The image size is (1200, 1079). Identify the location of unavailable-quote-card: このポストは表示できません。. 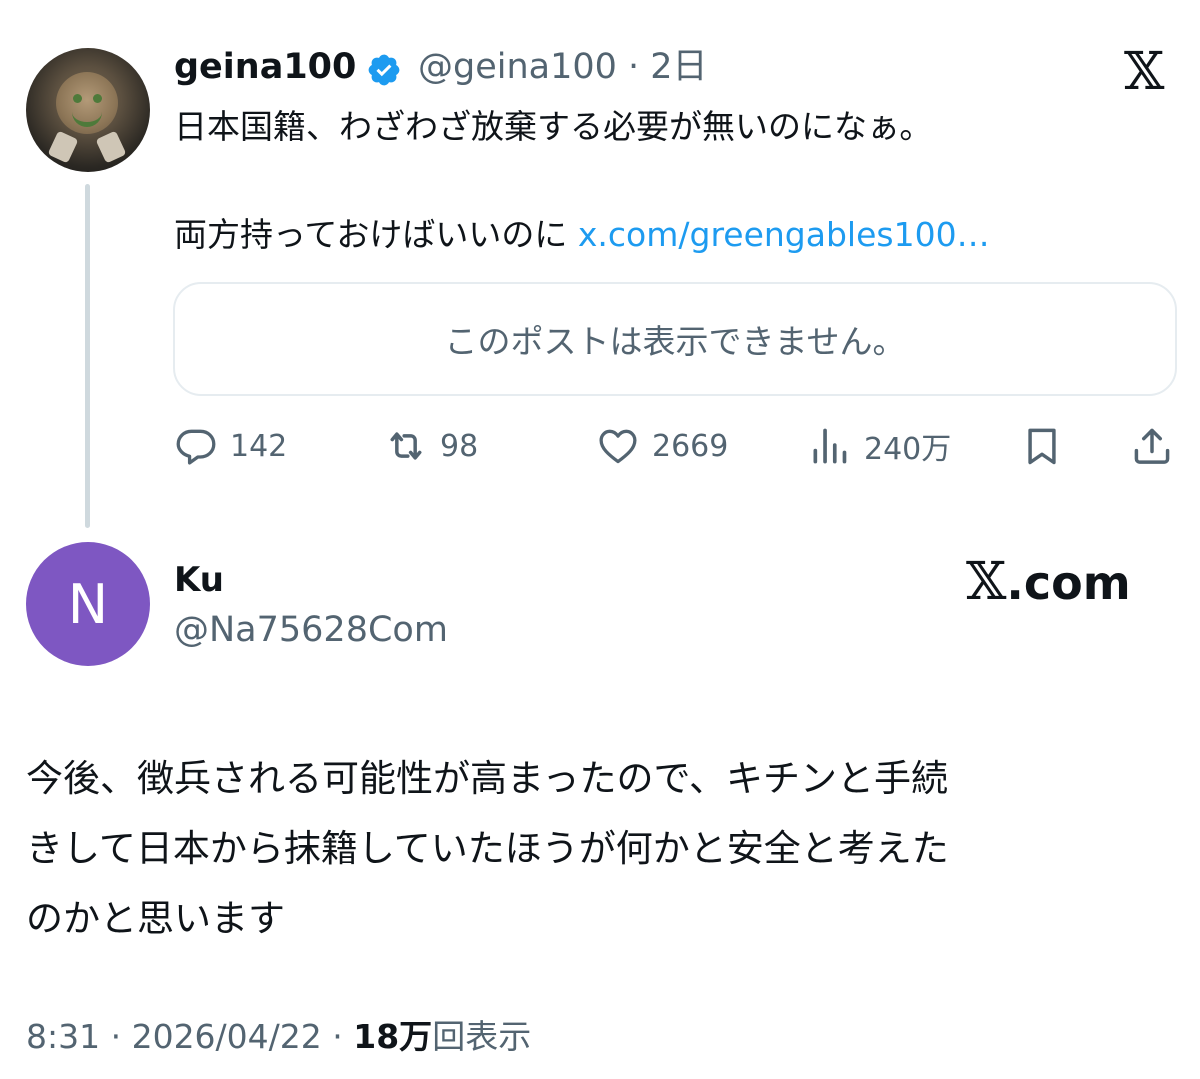
(675, 339).